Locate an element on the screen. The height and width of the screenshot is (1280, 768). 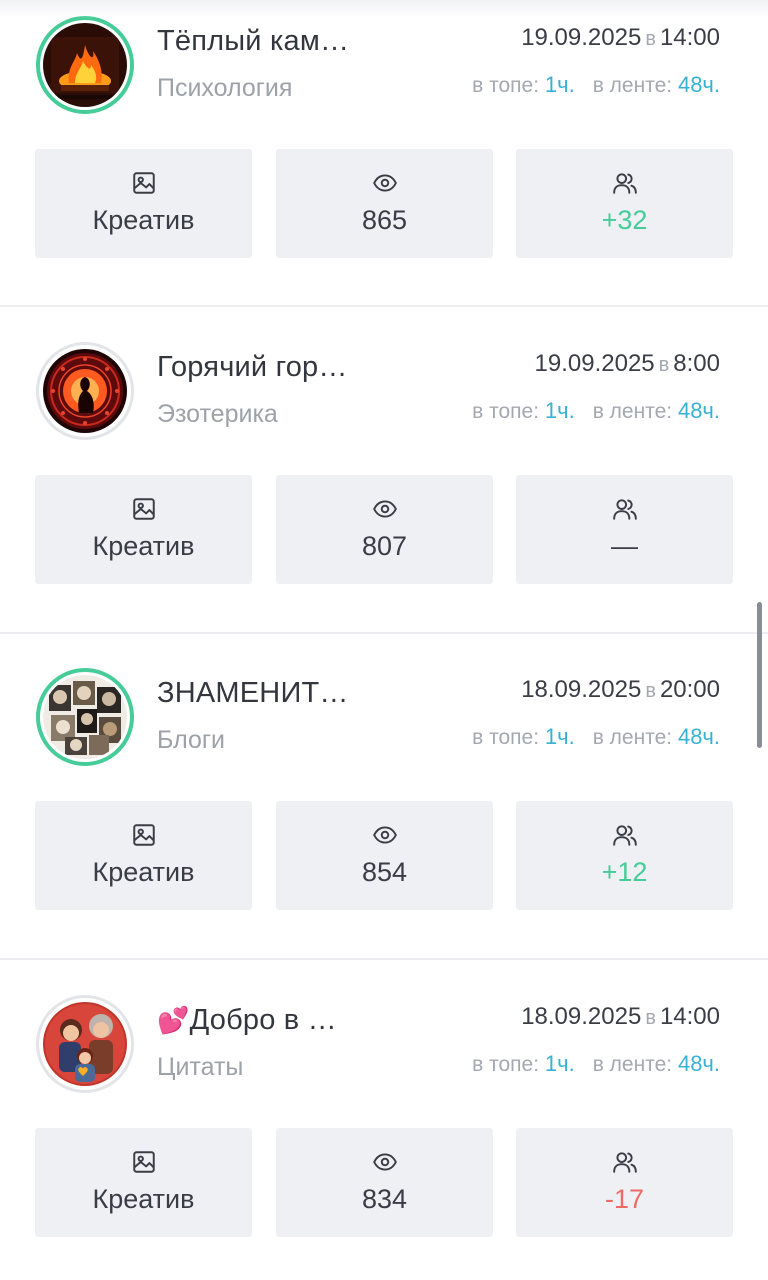
views-stat: 854 is located at coordinates (384, 855).